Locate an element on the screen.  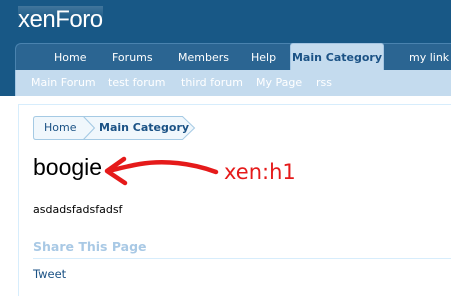
tab-members: Members is located at coordinates (203, 57).